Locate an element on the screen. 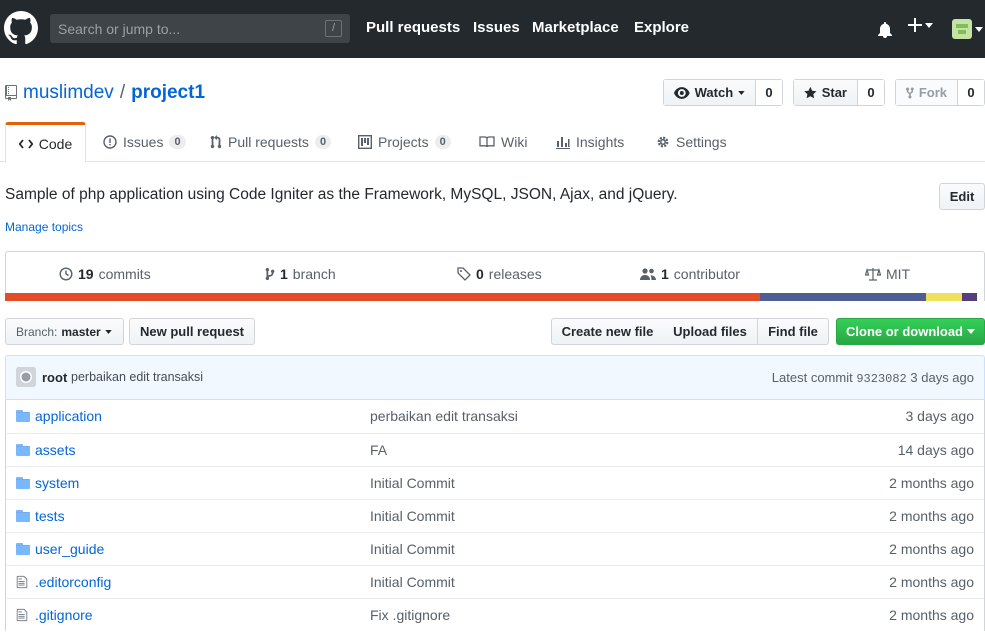  nav-marketplace: Marketplace is located at coordinates (575, 27).